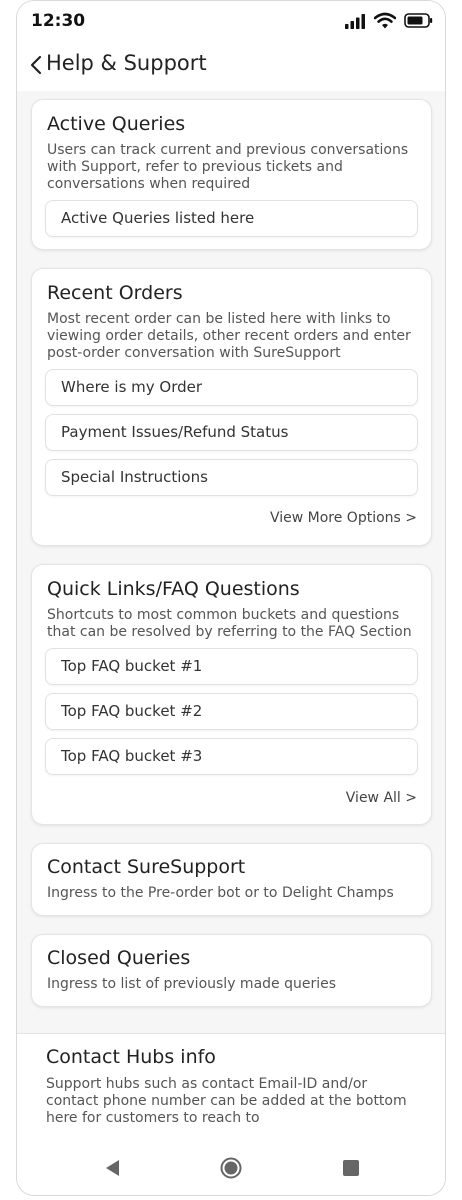 This screenshot has width=462, height=1200. What do you see at coordinates (113, 1168) in the screenshot?
I see `triangle-back-icon` at bounding box center [113, 1168].